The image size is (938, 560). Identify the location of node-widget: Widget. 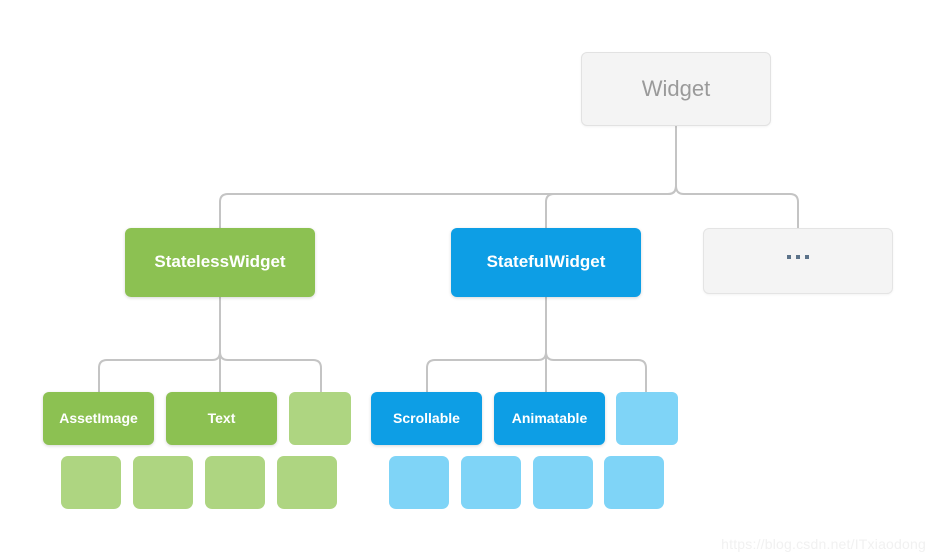
(676, 89).